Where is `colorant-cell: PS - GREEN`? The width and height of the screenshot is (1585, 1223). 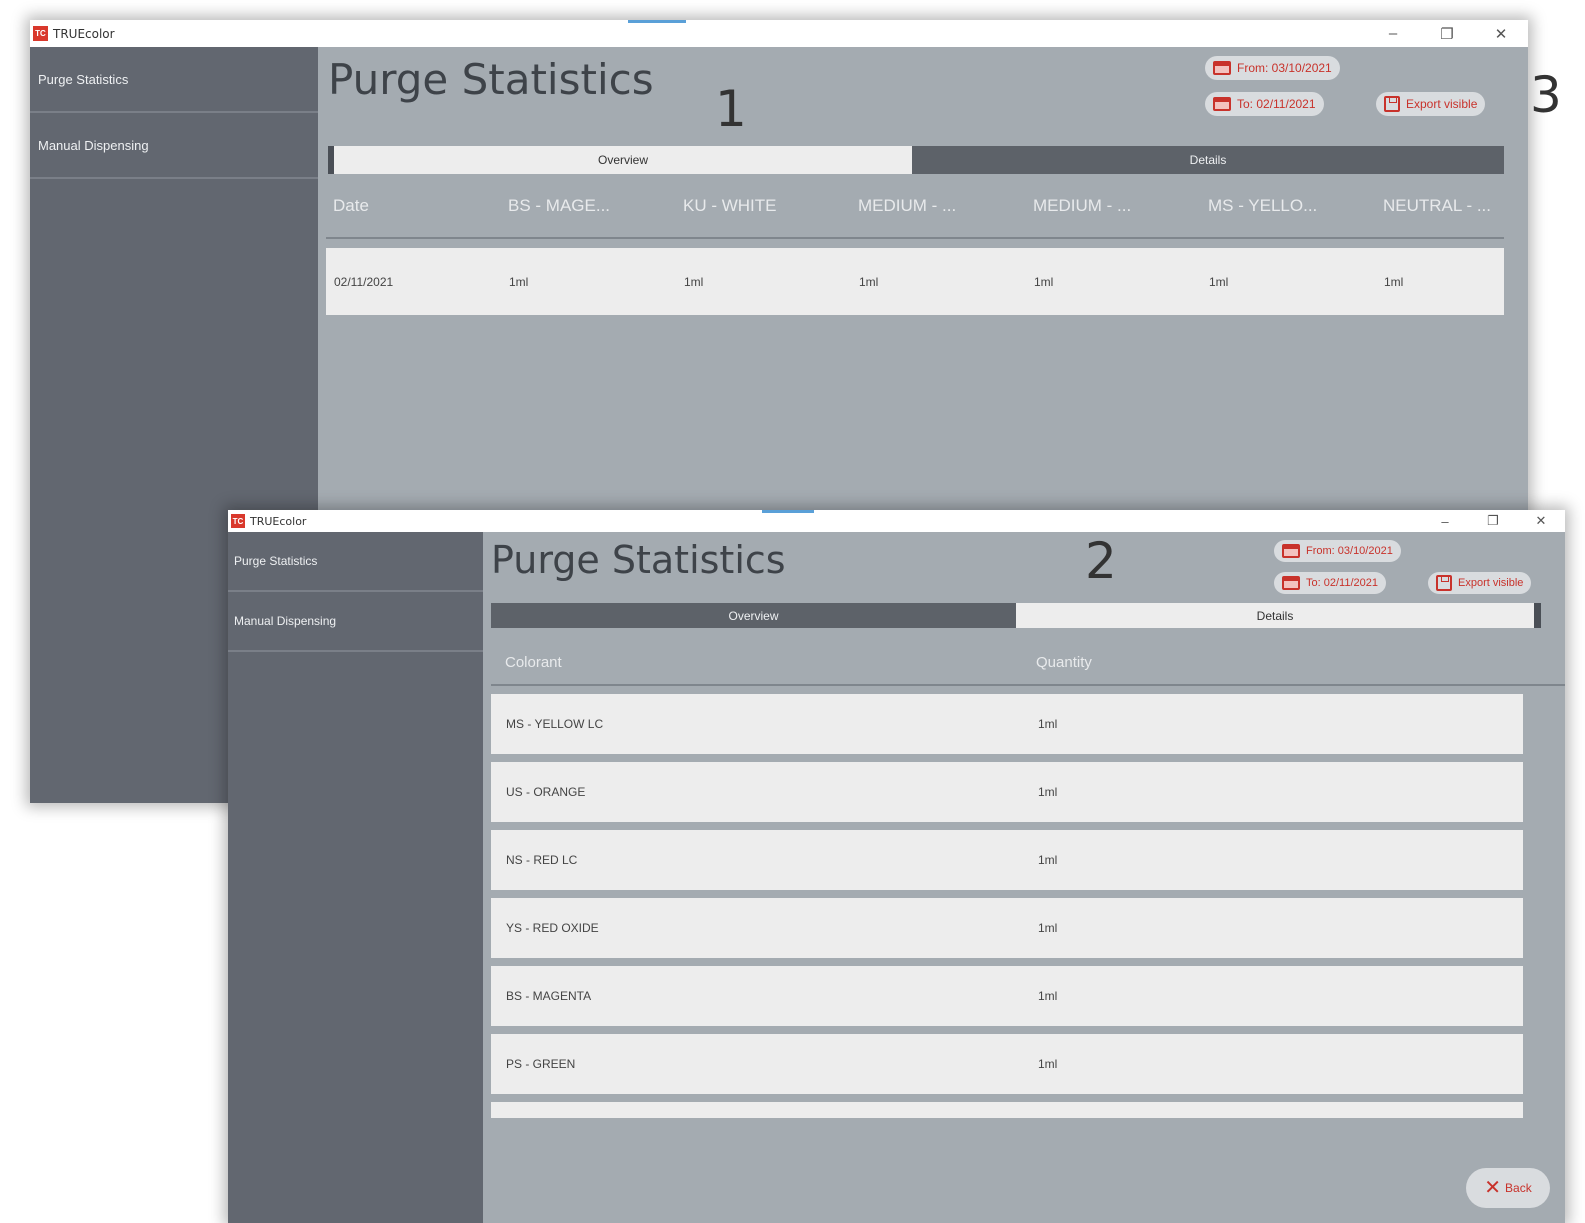 colorant-cell: PS - GREEN is located at coordinates (541, 1064).